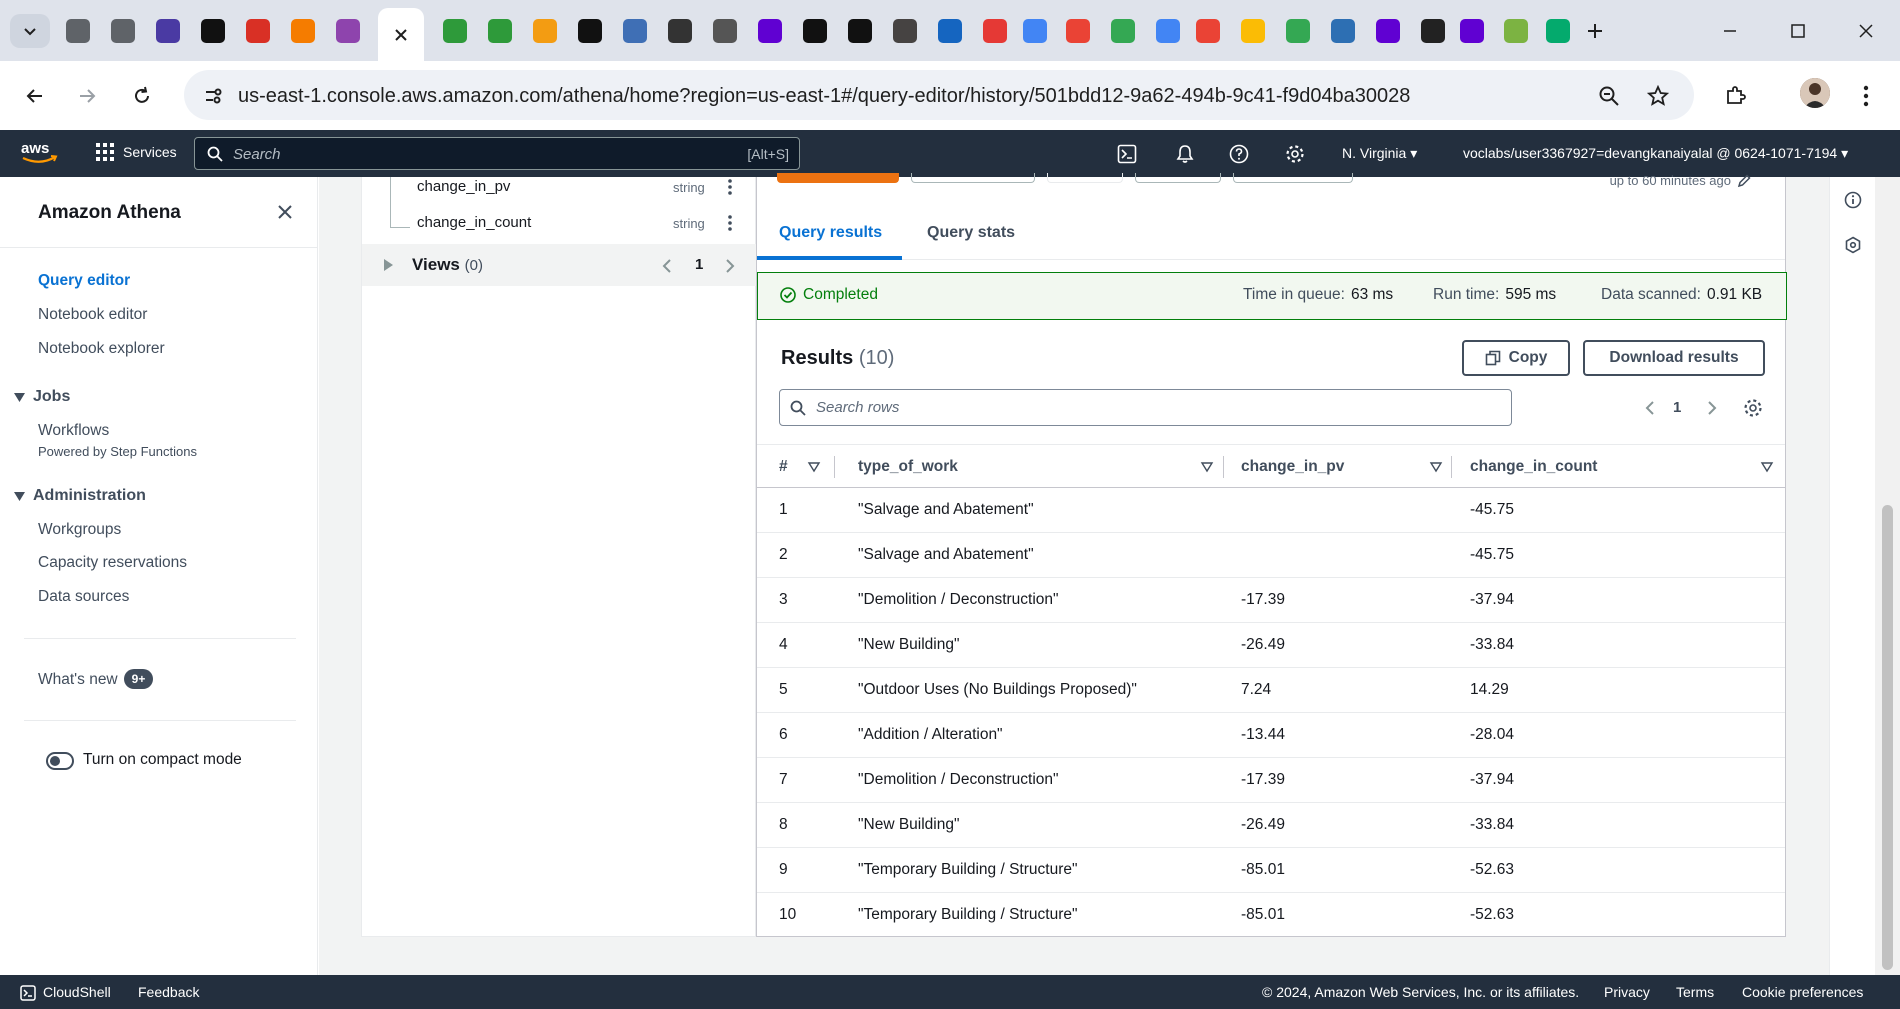 The height and width of the screenshot is (1009, 1900). Describe the element at coordinates (35, 96) in the screenshot. I see `back-button` at that location.